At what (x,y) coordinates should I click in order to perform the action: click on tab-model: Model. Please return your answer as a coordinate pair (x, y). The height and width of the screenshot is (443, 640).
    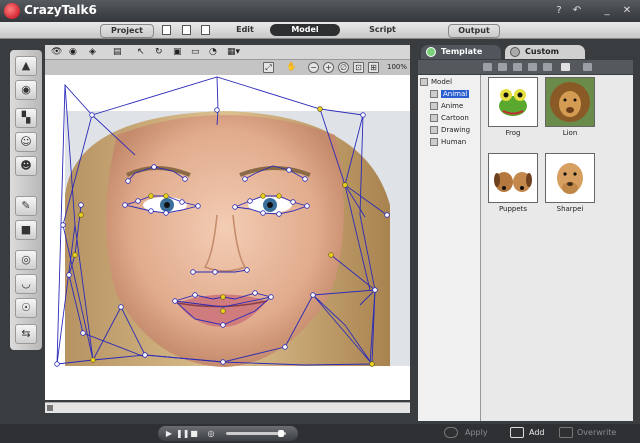
    Looking at the image, I should click on (305, 30).